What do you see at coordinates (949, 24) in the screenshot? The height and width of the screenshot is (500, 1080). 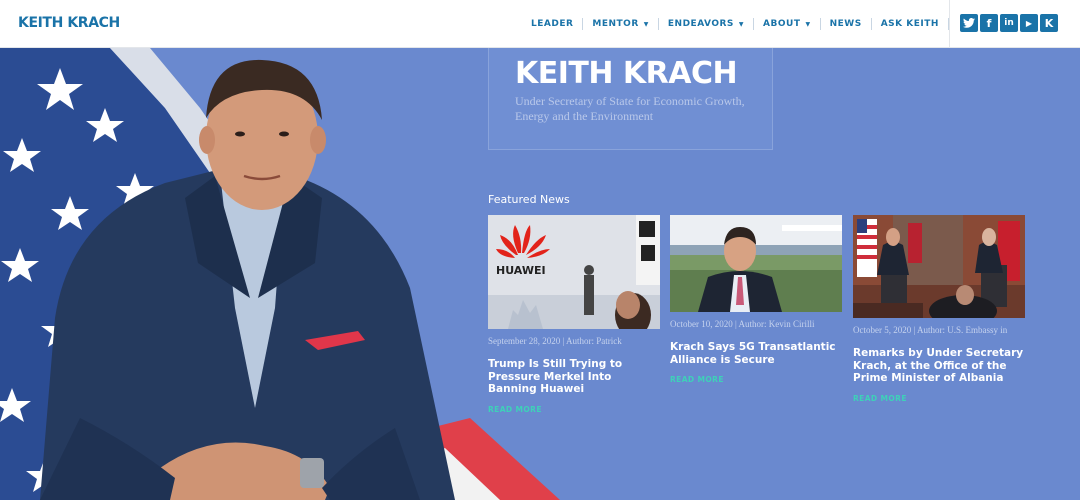 I see `header-divider` at bounding box center [949, 24].